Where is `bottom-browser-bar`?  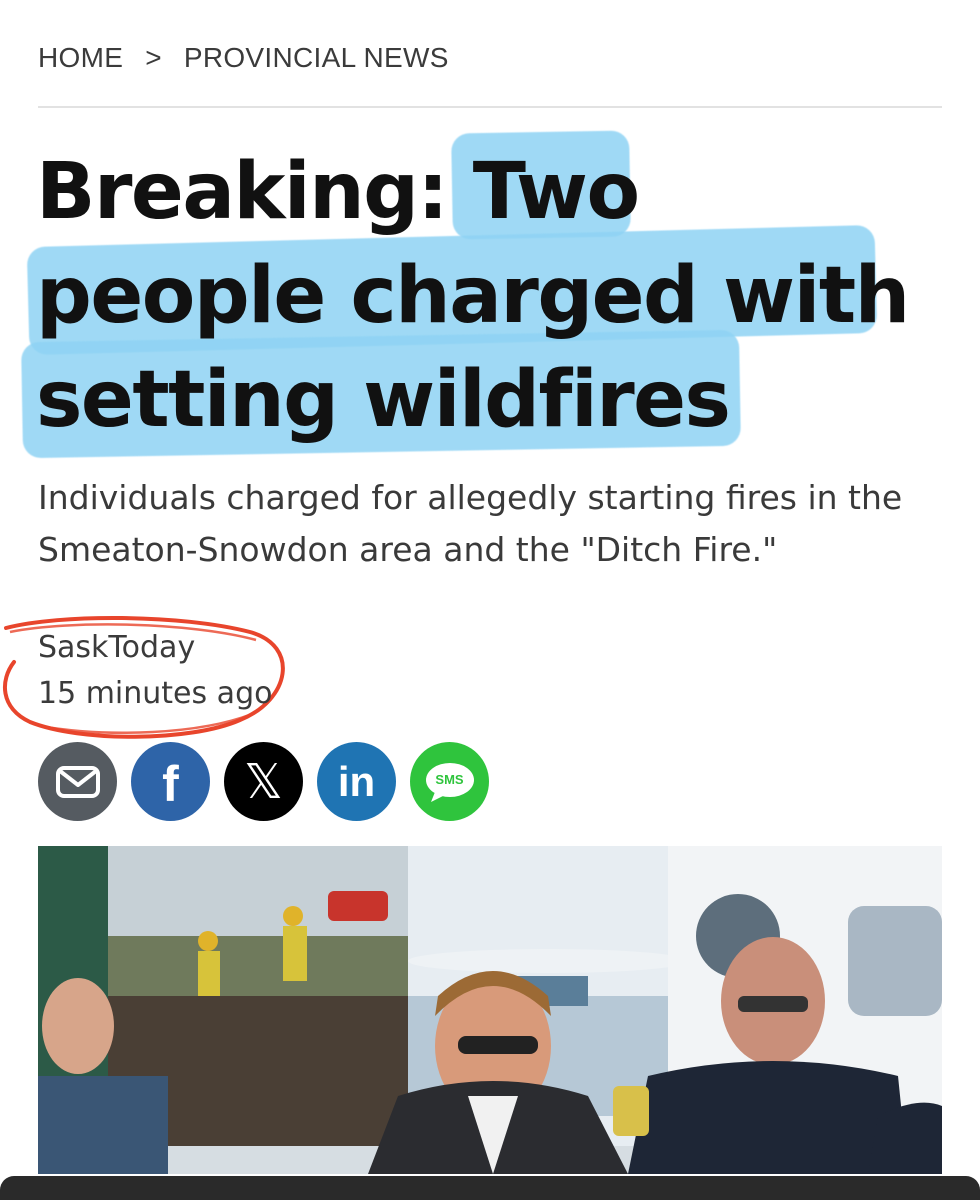
bottom-browser-bar is located at coordinates (490, 1188).